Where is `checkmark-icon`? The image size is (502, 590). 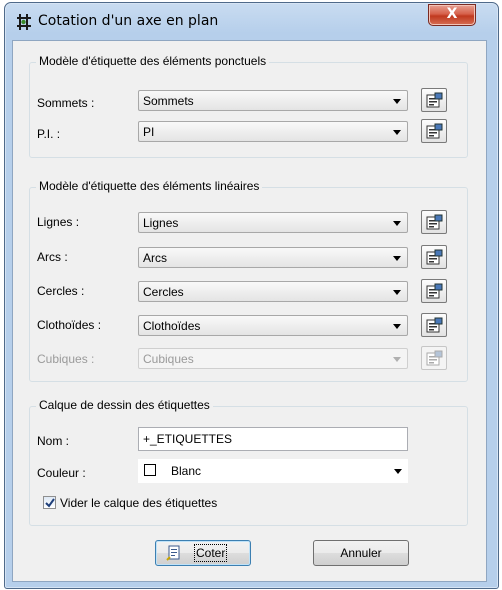 checkmark-icon is located at coordinates (50, 503).